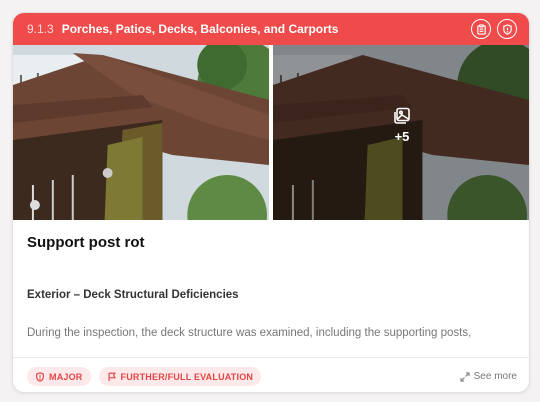 The image size is (540, 402). Describe the element at coordinates (494, 29) in the screenshot. I see `header-actions` at that location.